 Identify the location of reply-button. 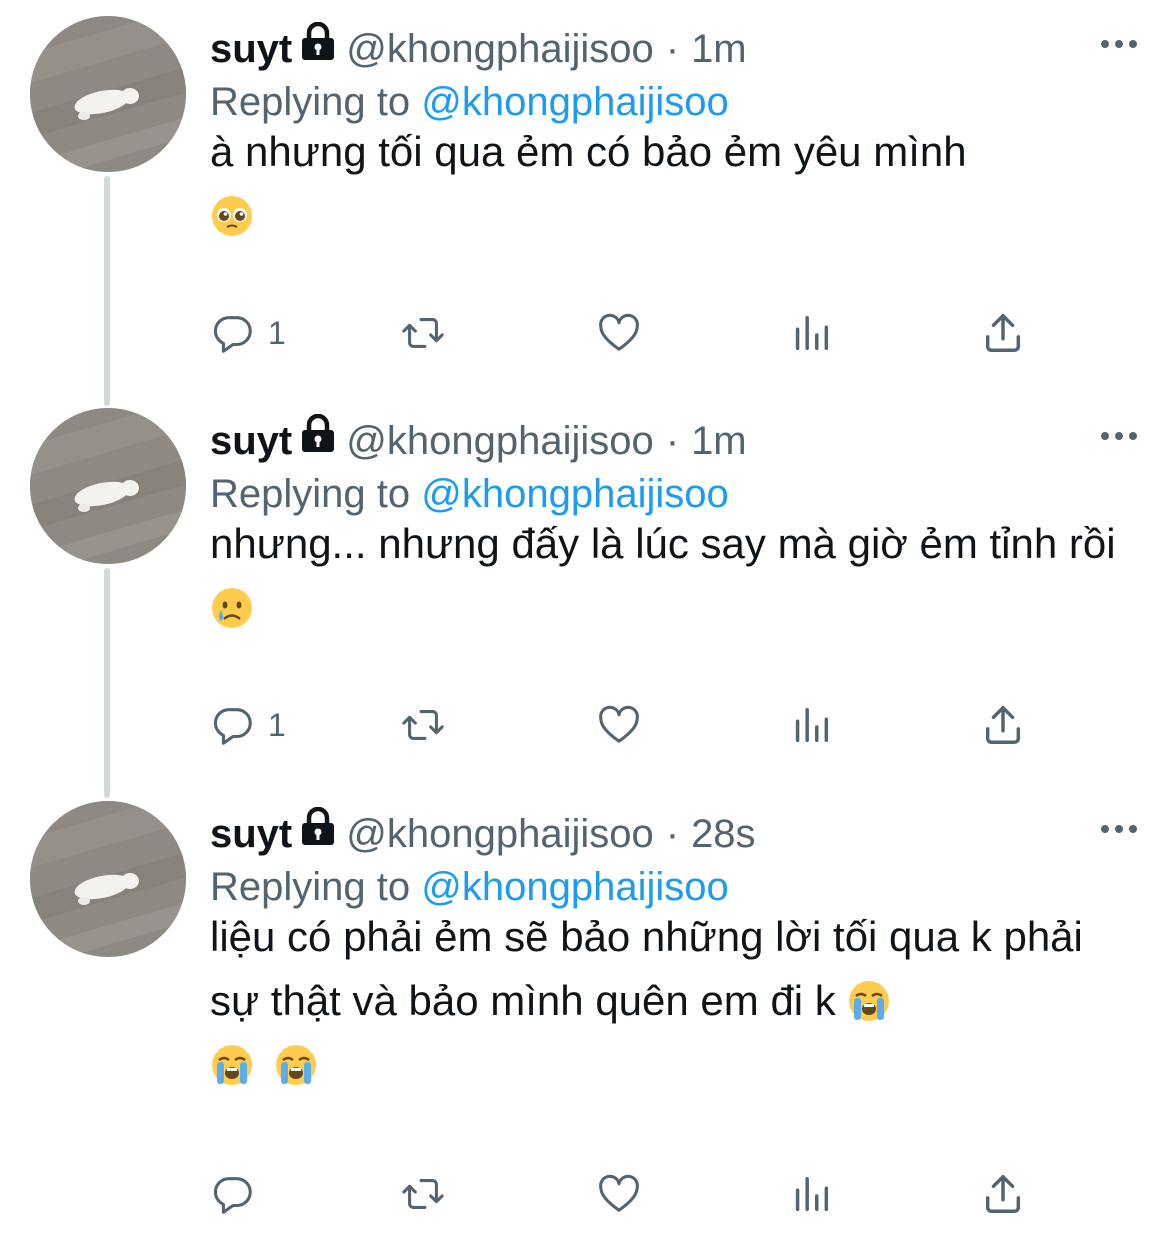
(239, 1194).